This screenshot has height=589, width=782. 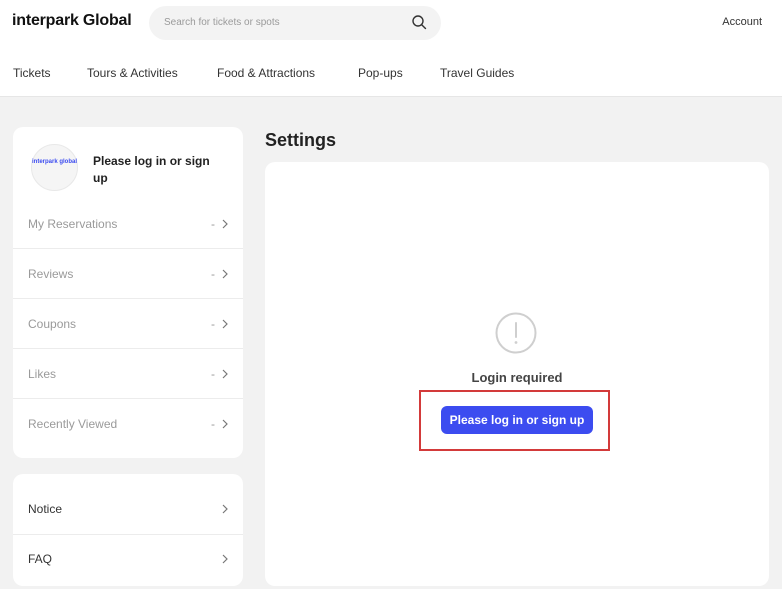 I want to click on menu-item-label: My Reservations, so click(x=73, y=224).